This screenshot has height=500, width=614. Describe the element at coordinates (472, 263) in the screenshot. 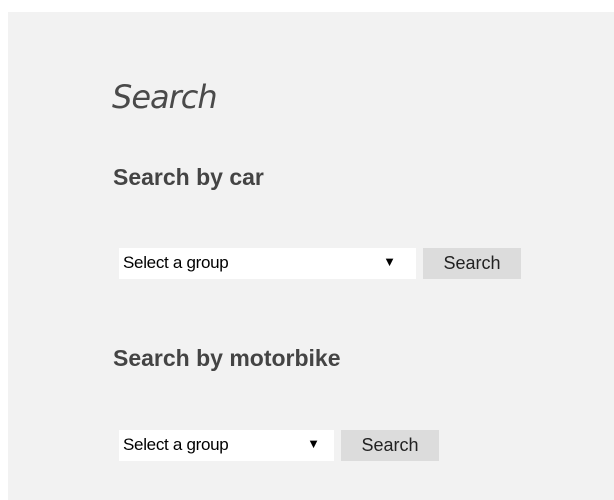

I see `car-search-button: Search` at that location.